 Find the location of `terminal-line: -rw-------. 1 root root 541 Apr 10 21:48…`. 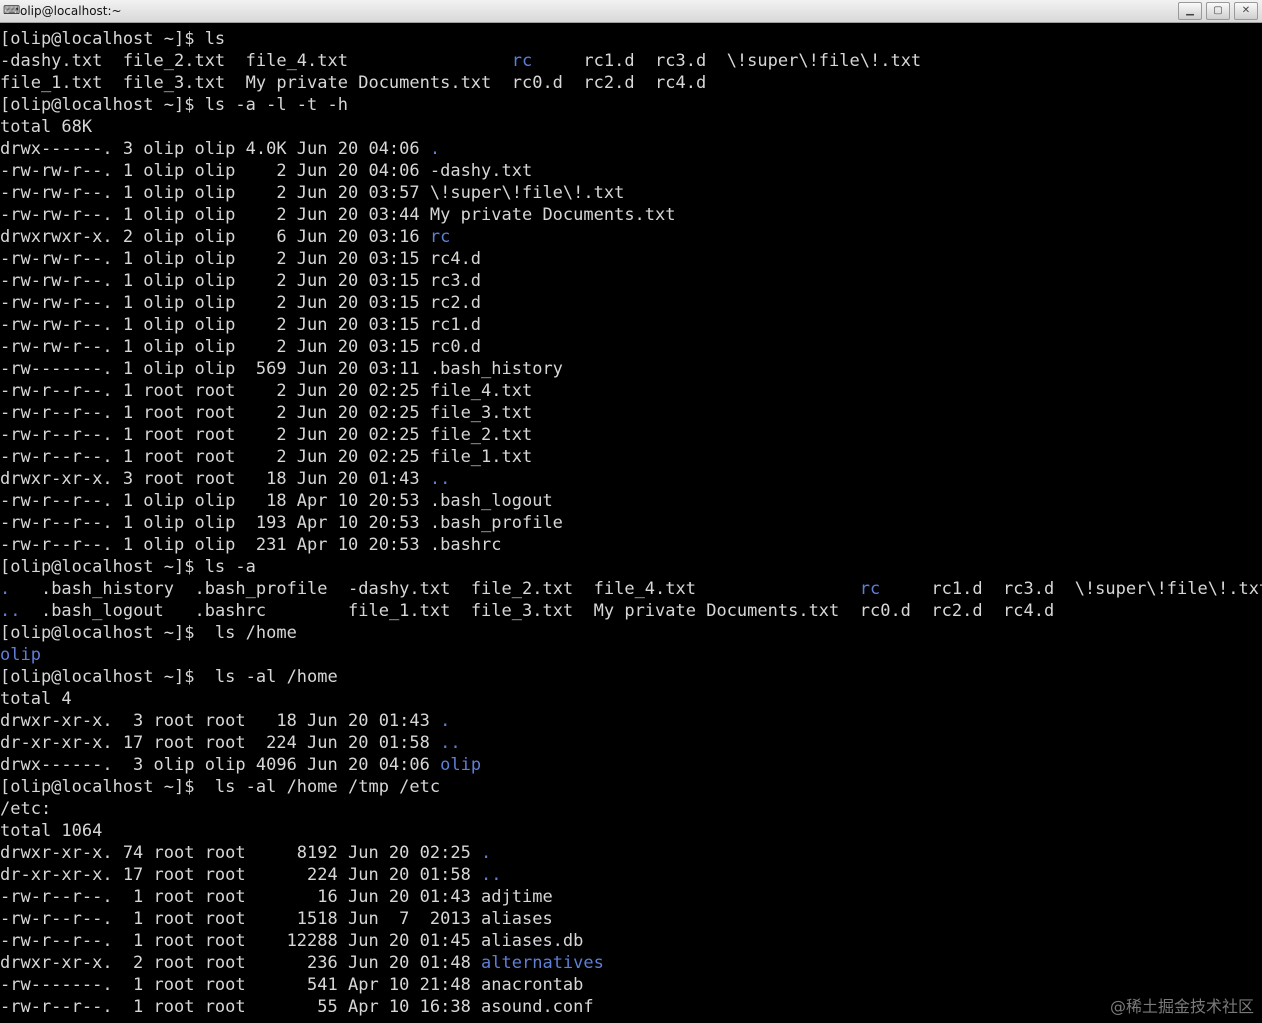

terminal-line: -rw-------. 1 root root 541 Apr 10 21:48… is located at coordinates (631, 985).